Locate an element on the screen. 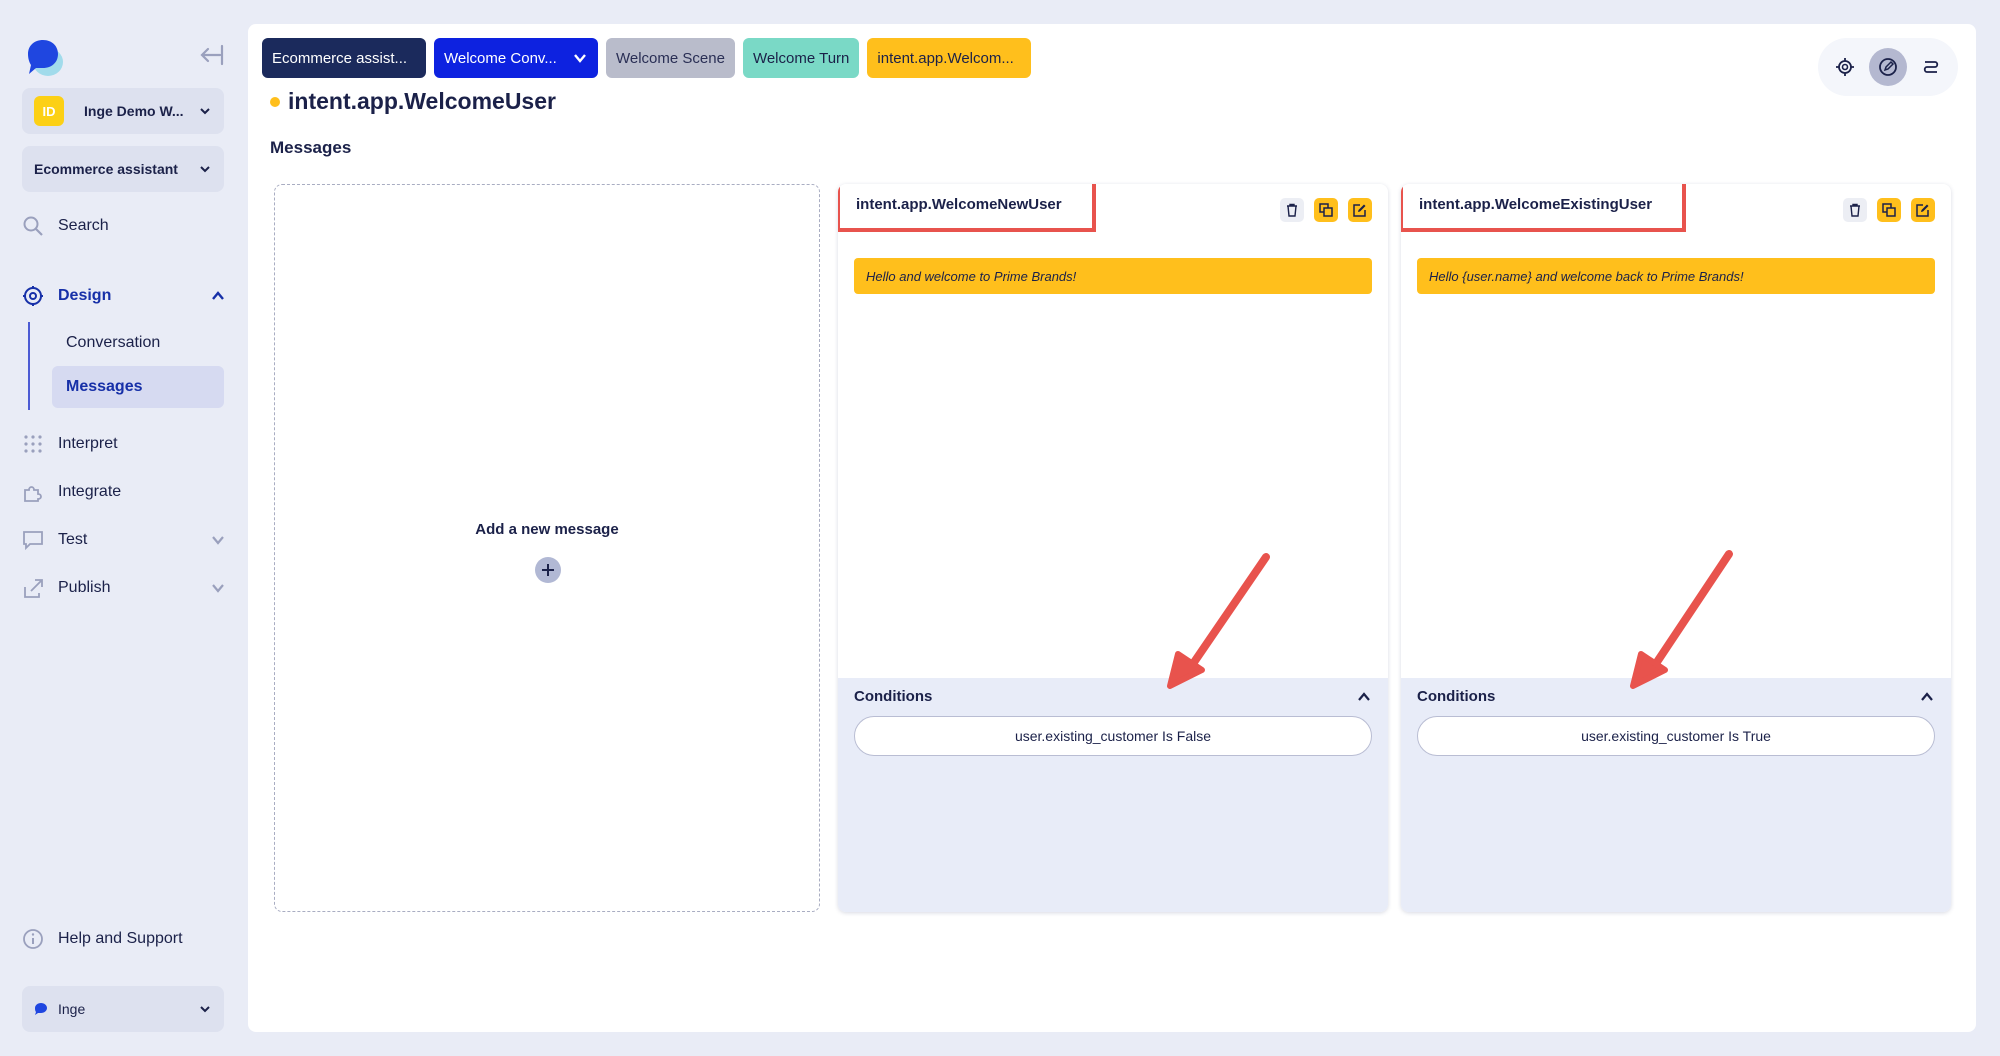  search-icon is located at coordinates (33, 226).